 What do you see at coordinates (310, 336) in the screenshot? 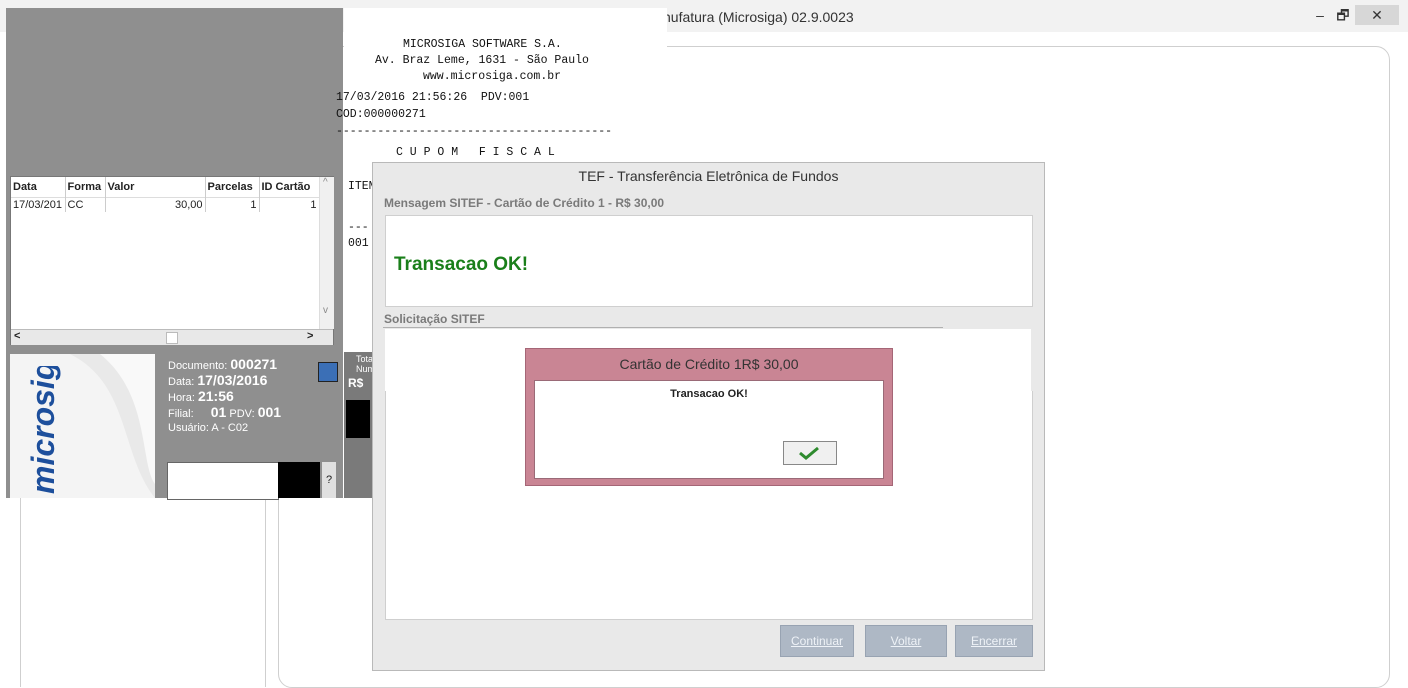
I see `scroll-right-icon: >` at bounding box center [310, 336].